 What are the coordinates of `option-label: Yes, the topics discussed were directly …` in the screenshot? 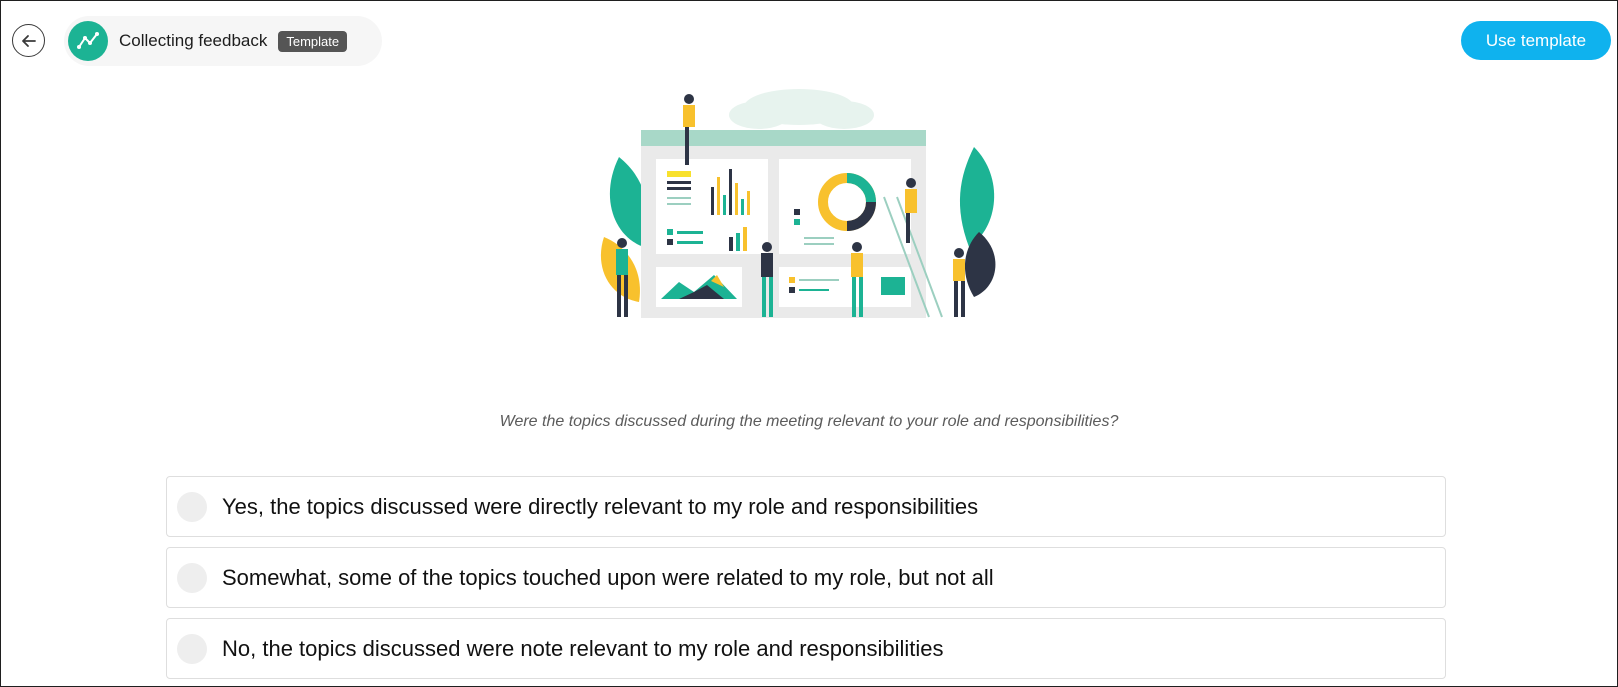 It's located at (600, 506).